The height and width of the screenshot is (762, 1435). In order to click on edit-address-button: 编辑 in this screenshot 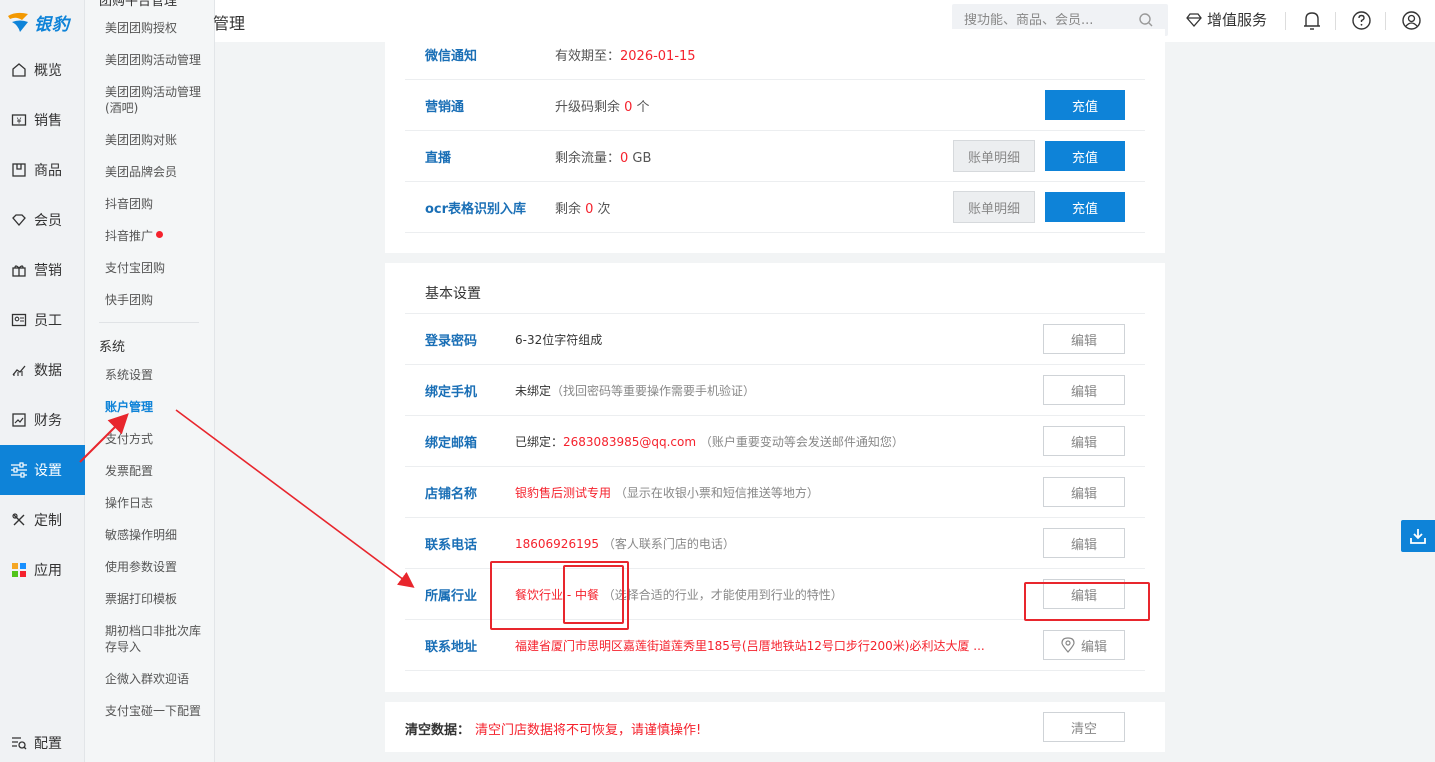, I will do `click(1084, 645)`.